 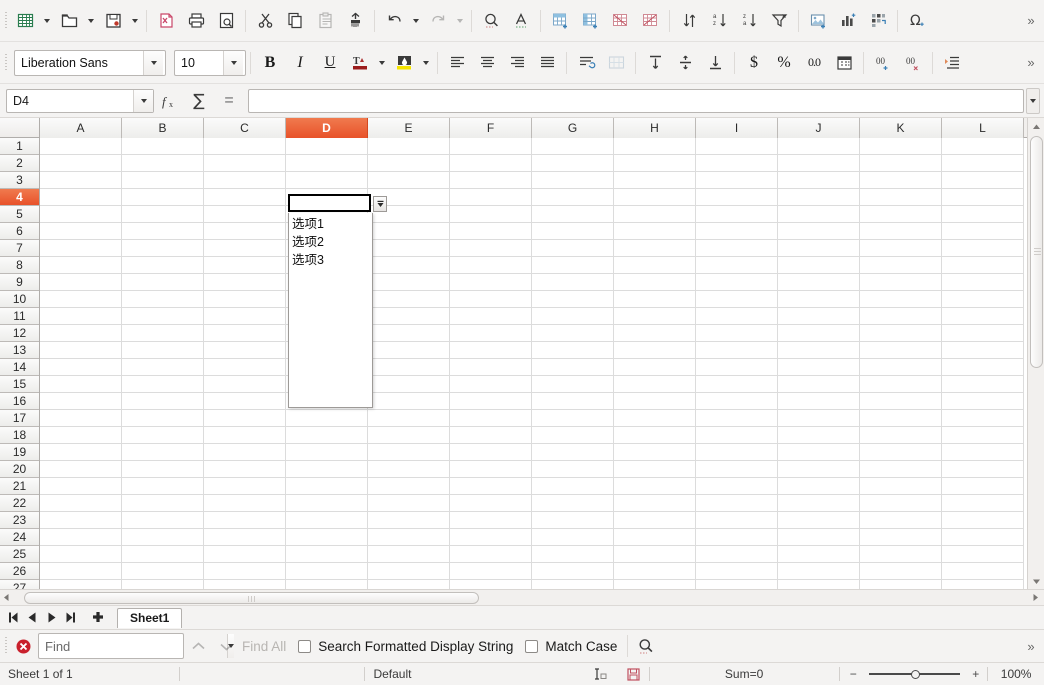 I want to click on cell-D27, so click(x=327, y=584).